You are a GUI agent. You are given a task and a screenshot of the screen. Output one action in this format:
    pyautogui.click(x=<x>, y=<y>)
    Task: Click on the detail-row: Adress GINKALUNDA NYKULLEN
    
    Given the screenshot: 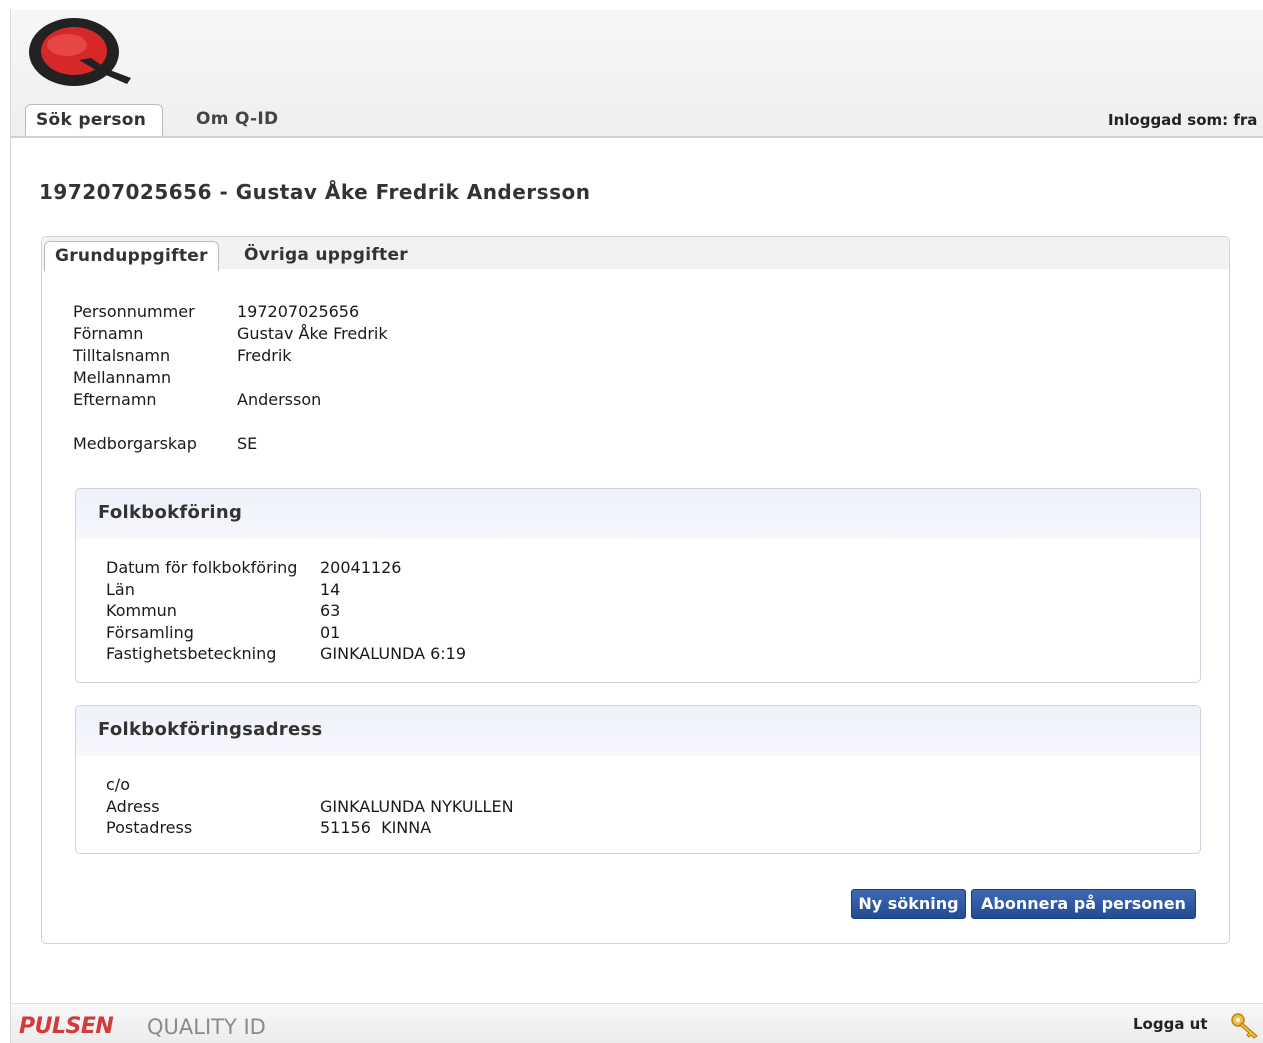 What is the action you would take?
    pyautogui.click(x=310, y=807)
    